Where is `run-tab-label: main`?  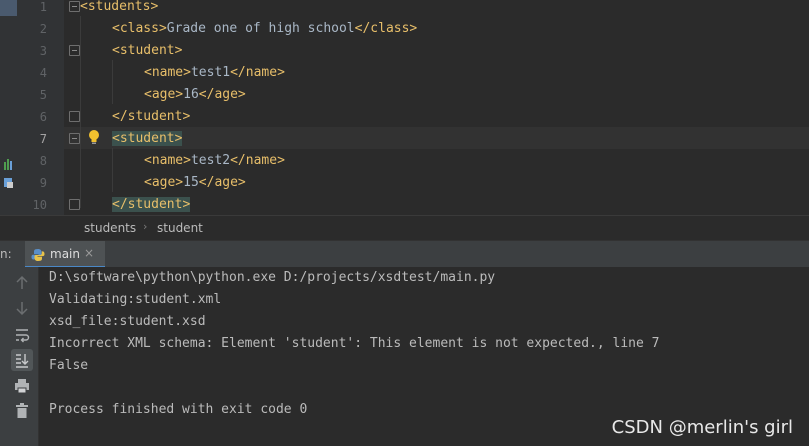
run-tab-label: main is located at coordinates (65, 254).